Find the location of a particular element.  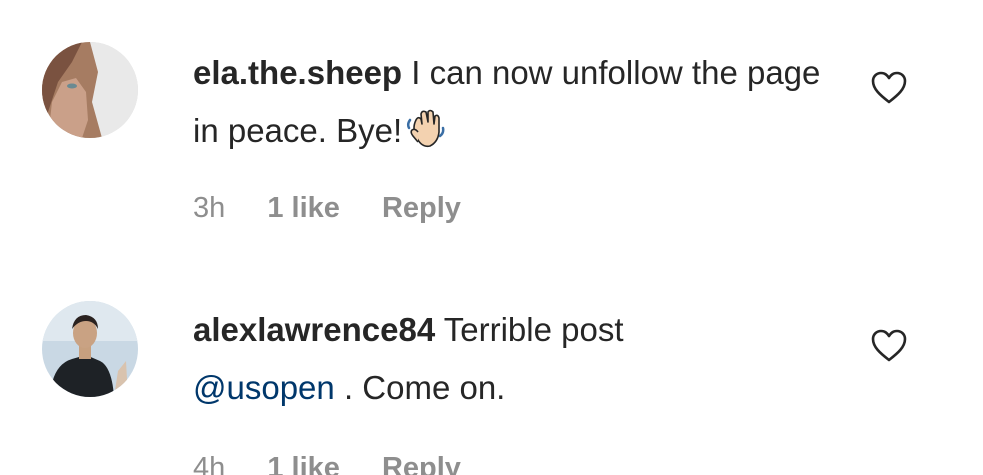

comment-meta: 4h 1 like Reply is located at coordinates (344, 463).